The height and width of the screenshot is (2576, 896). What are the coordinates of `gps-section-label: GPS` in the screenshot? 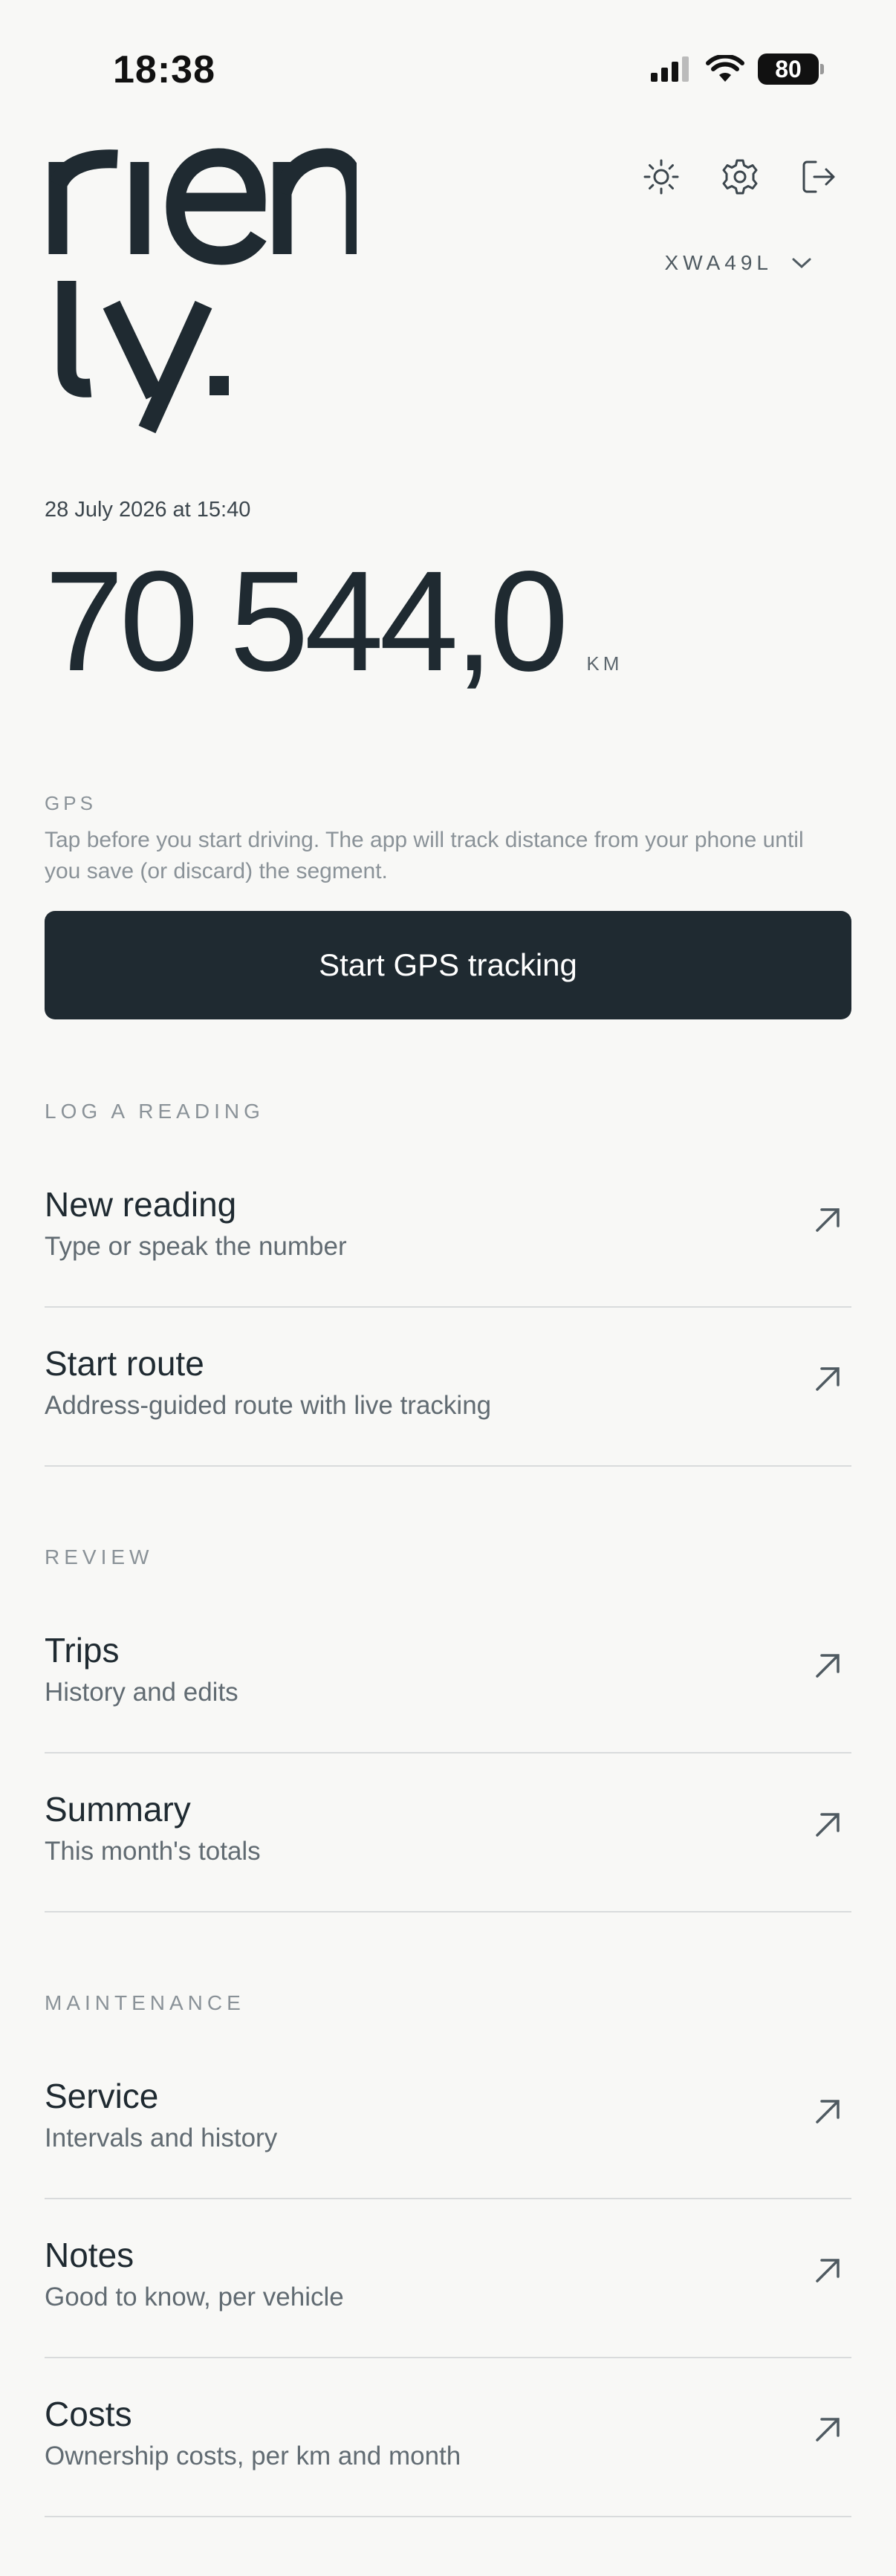 It's located at (71, 803).